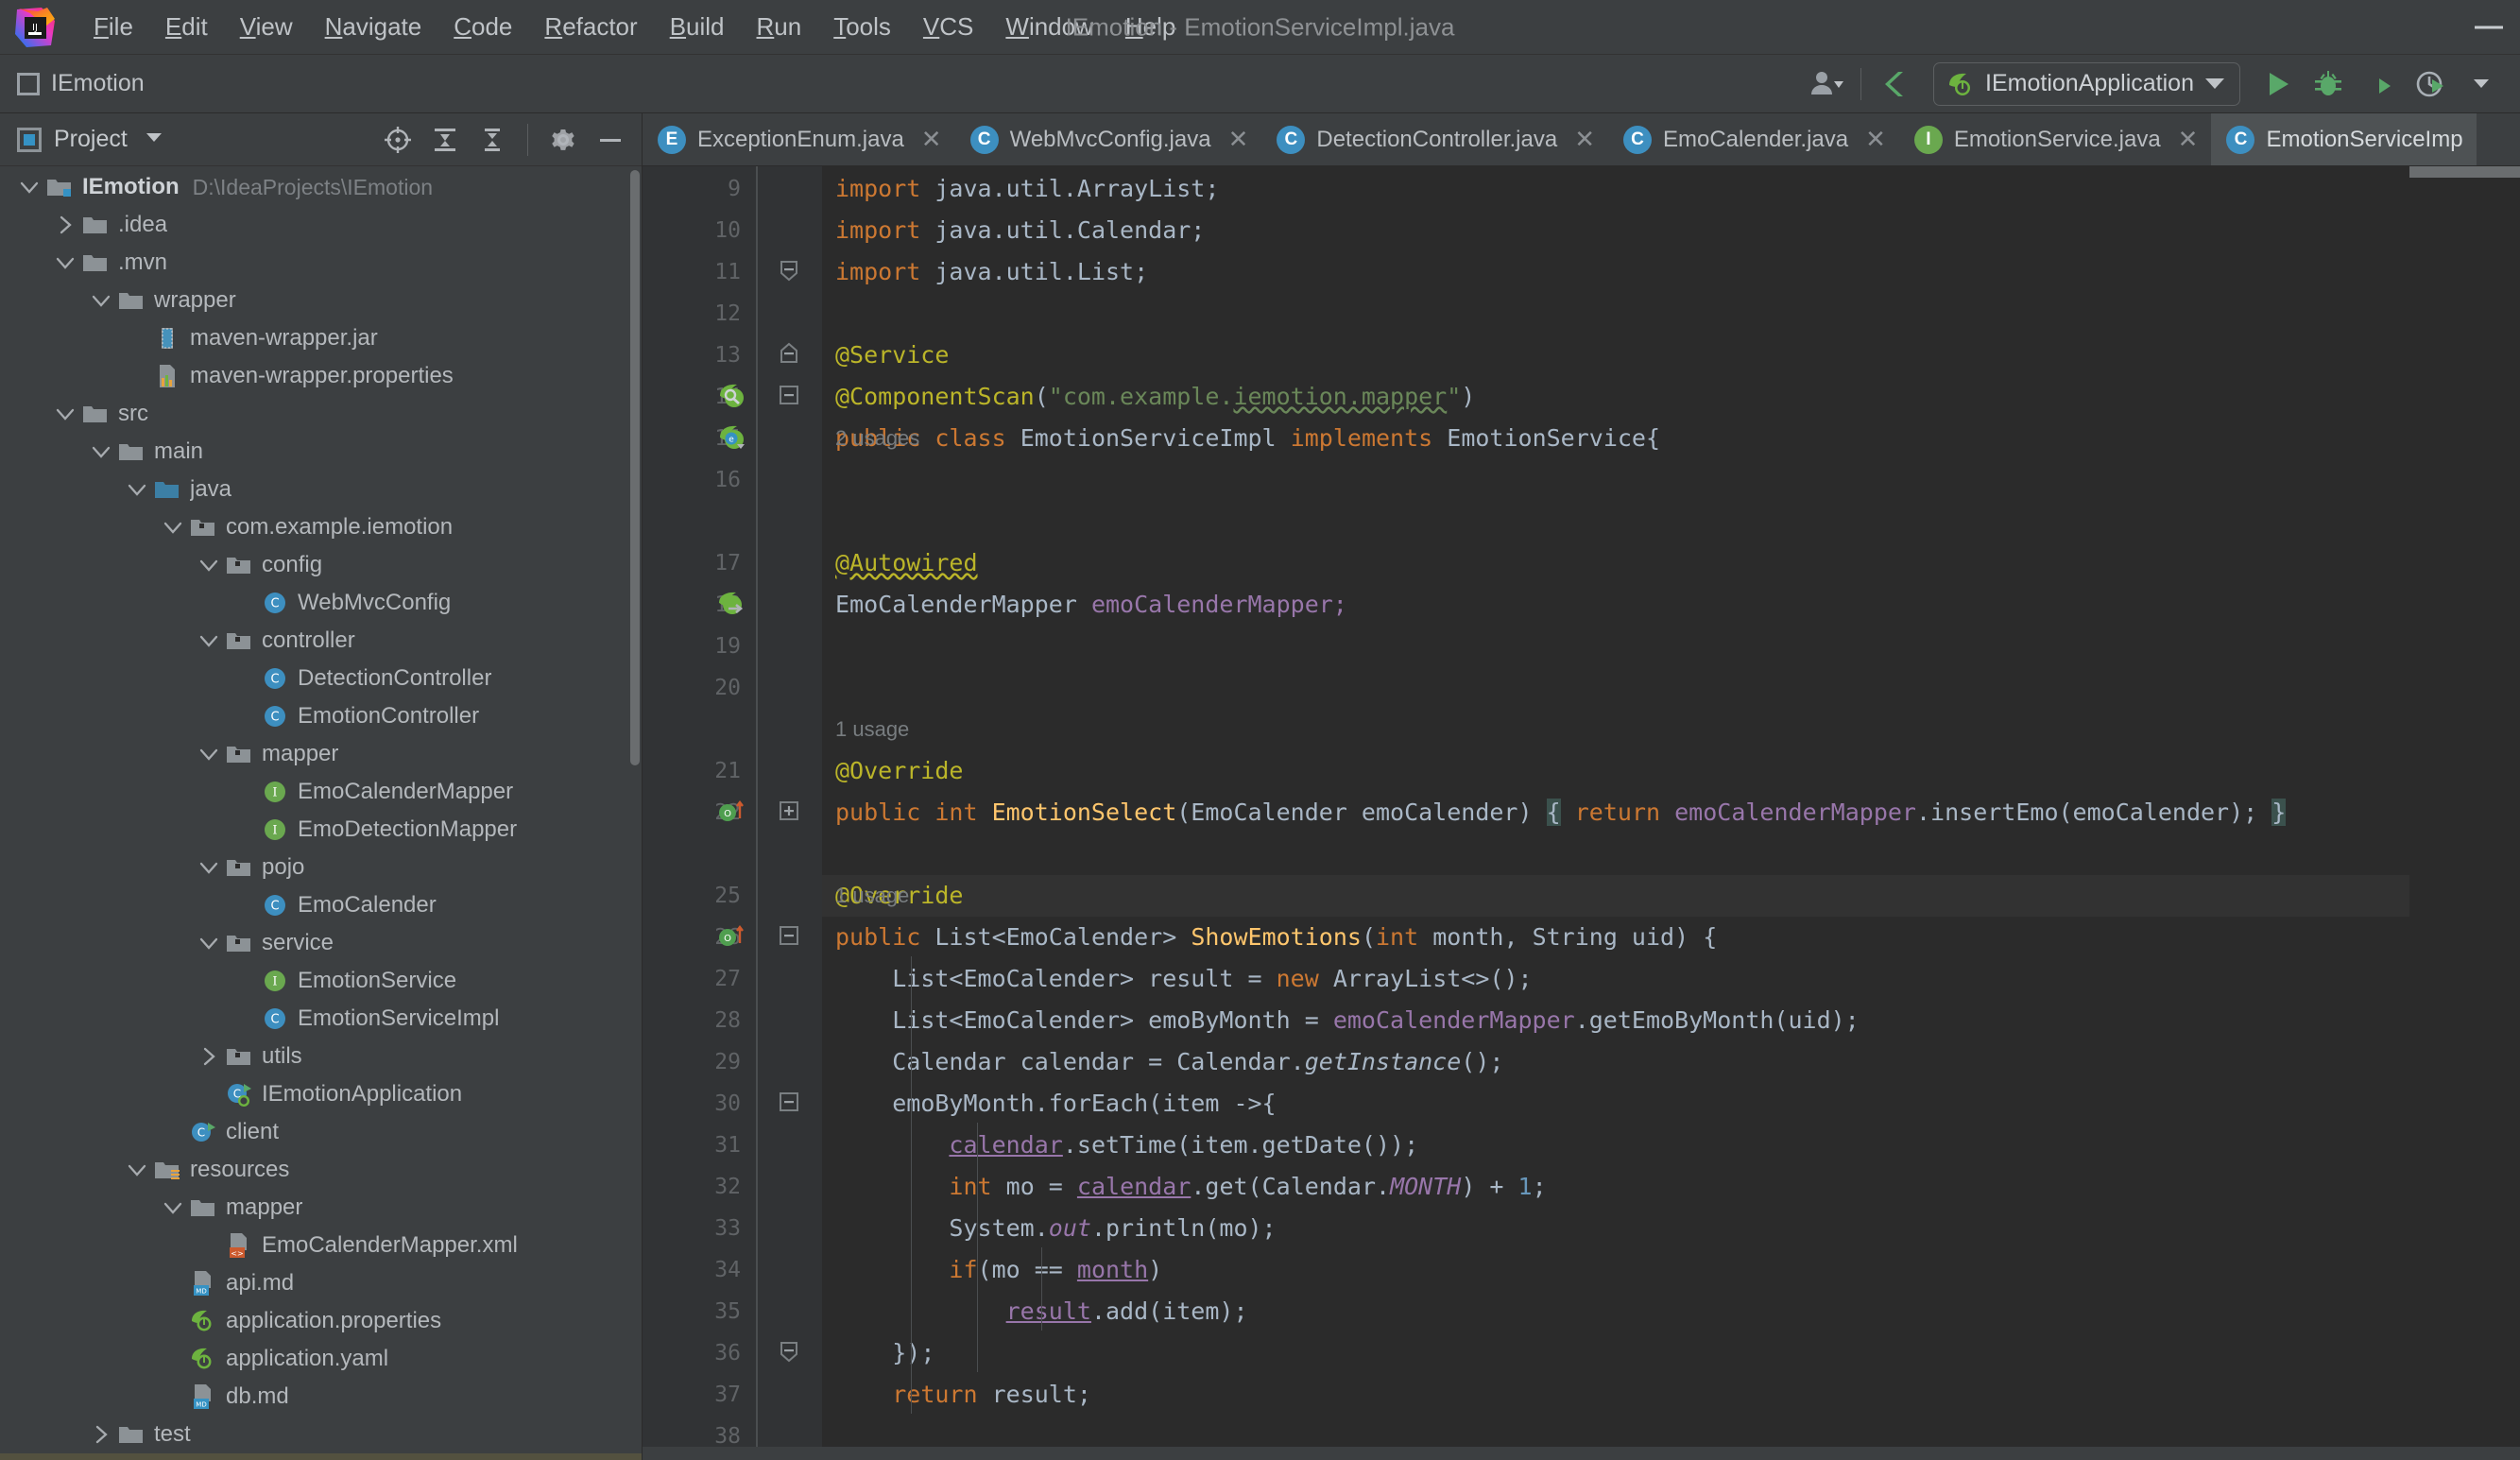 The width and height of the screenshot is (2520, 1460). Describe the element at coordinates (697, 27) in the screenshot. I see `menu-build: Build` at that location.